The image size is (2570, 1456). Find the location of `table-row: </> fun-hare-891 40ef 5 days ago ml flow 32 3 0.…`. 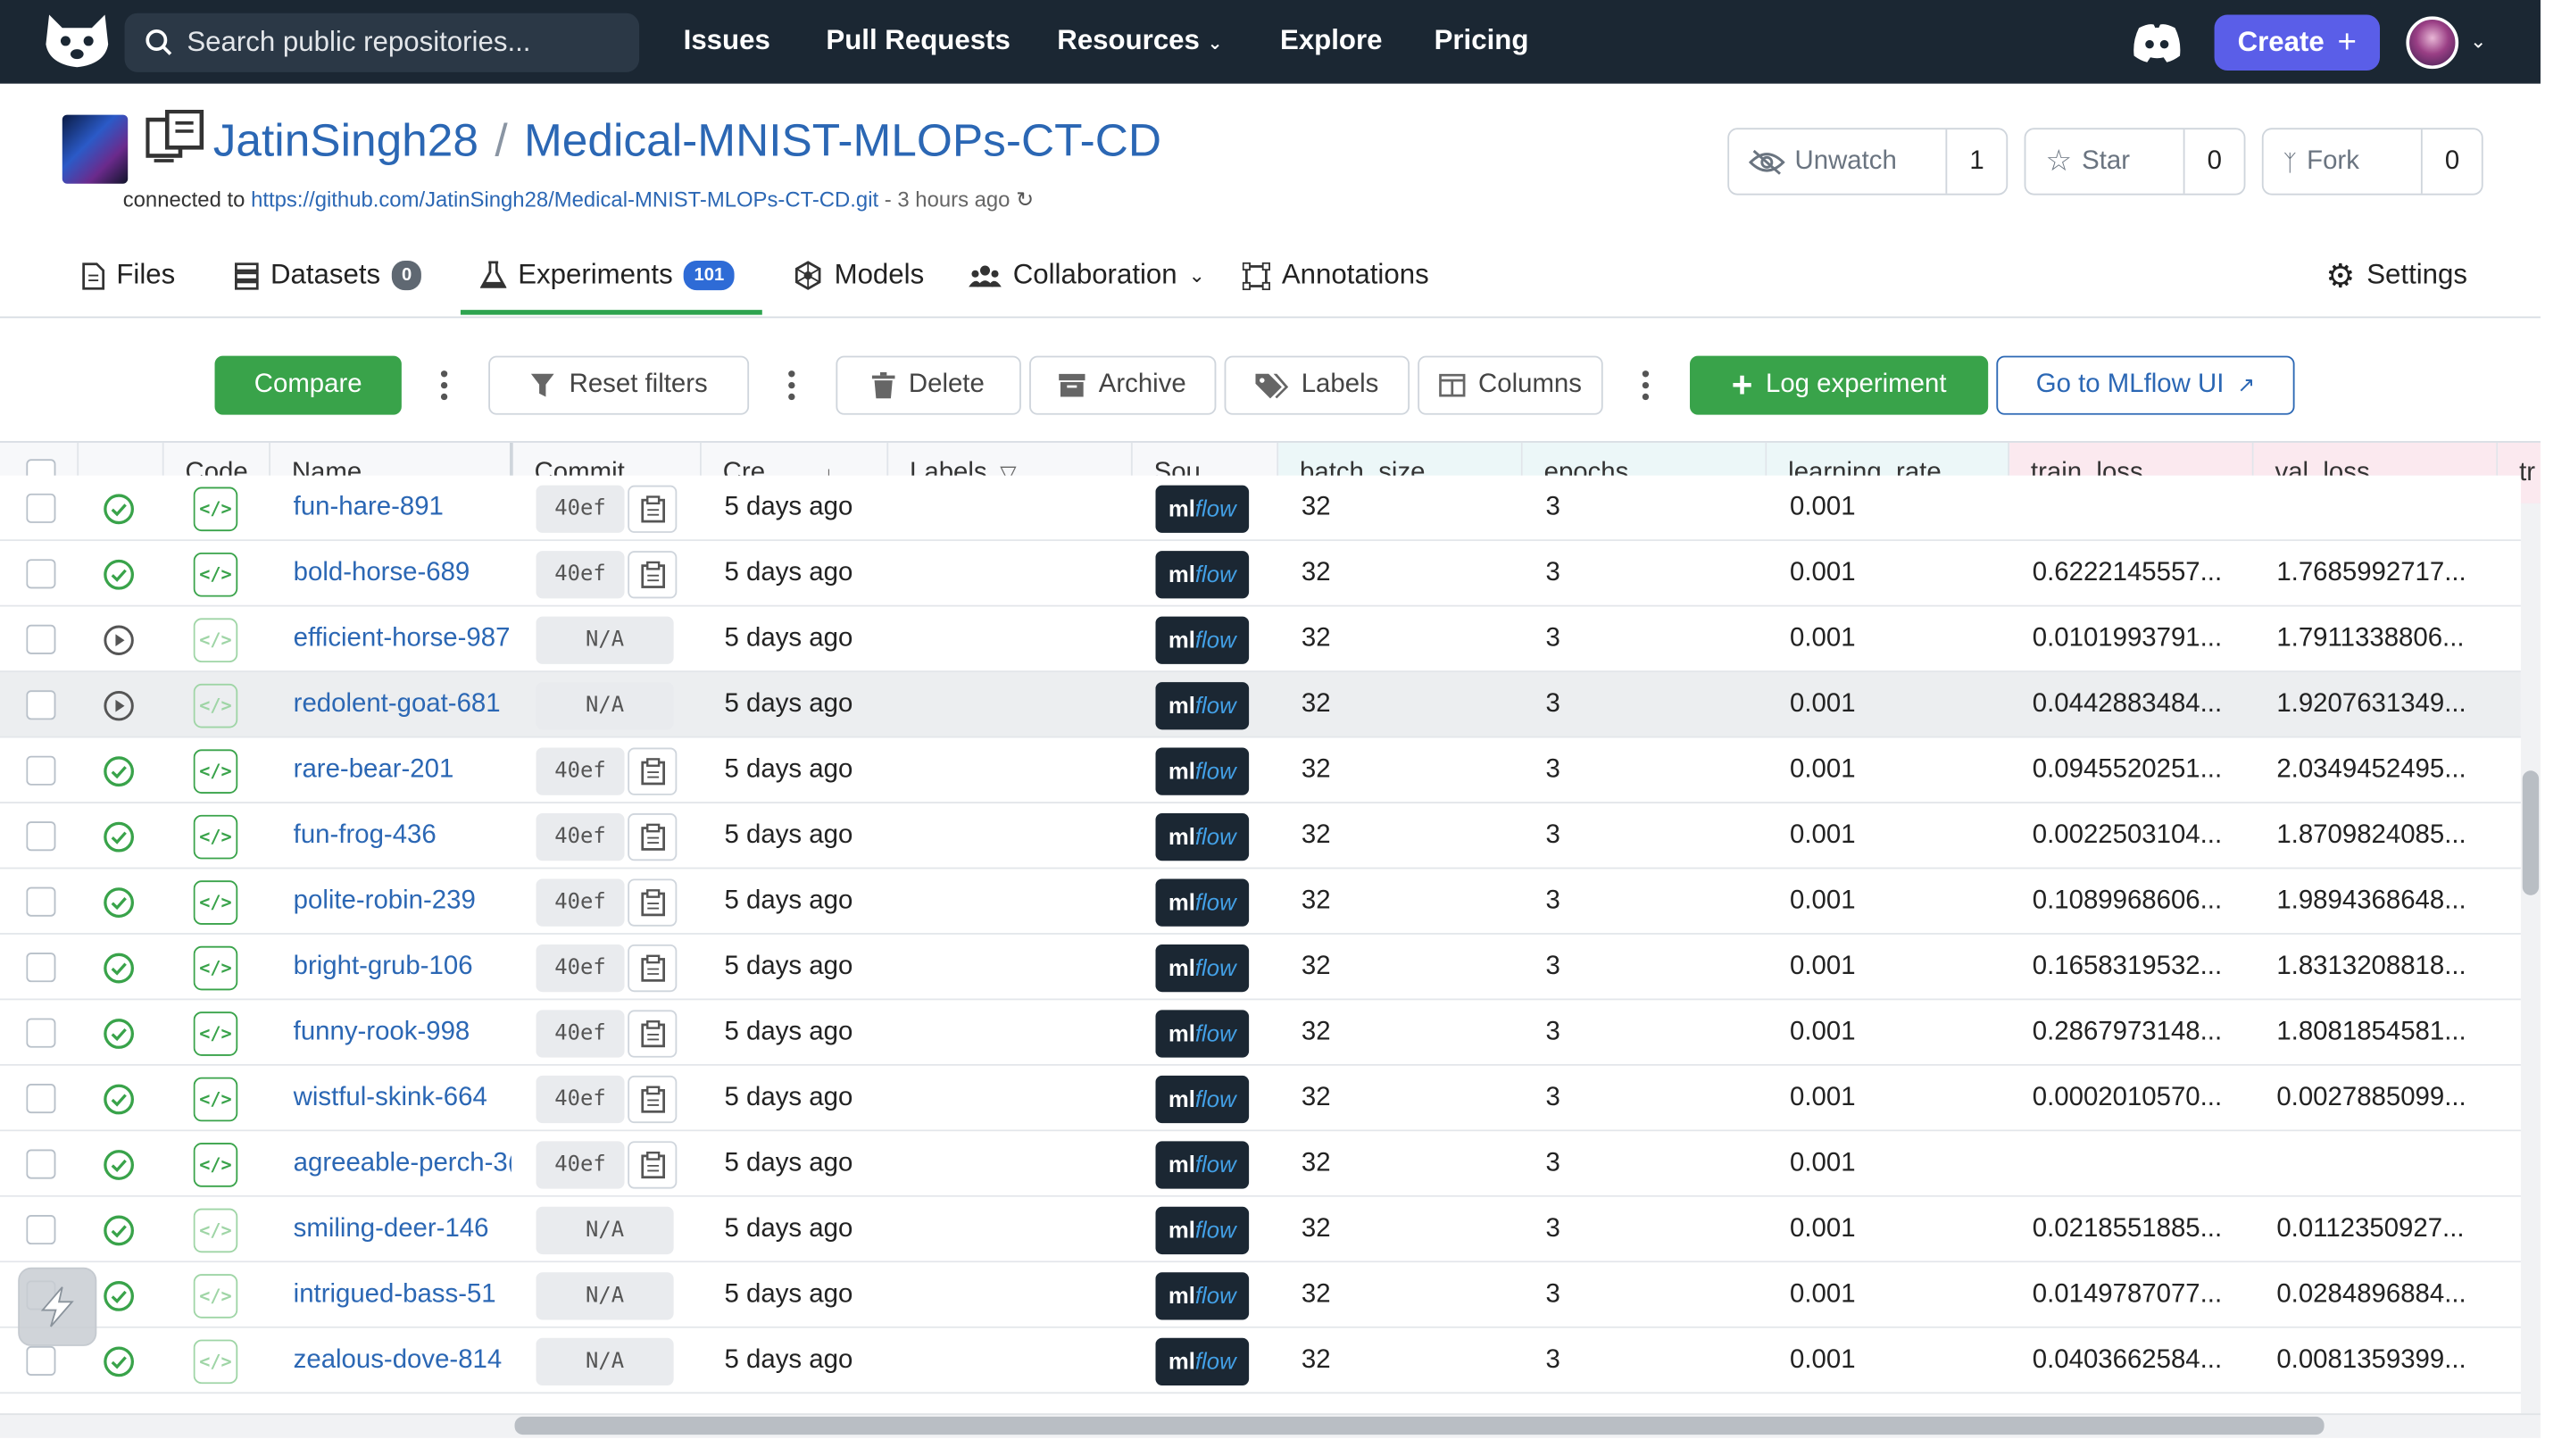

table-row: </> fun-hare-891 40ef 5 days ago ml flow 32 3 0.… is located at coordinates (1261, 508).